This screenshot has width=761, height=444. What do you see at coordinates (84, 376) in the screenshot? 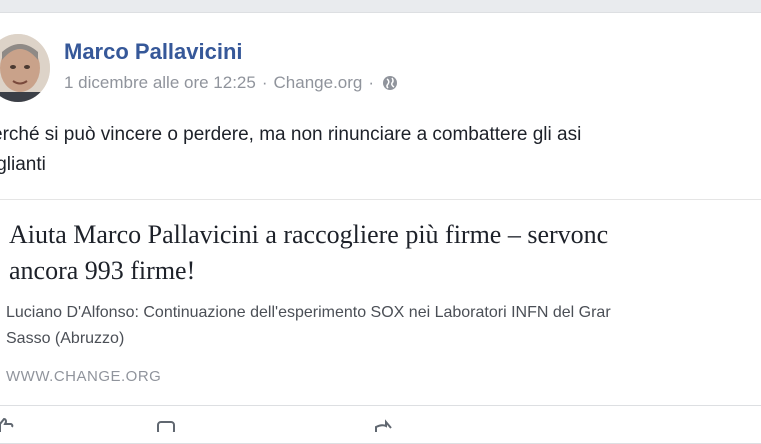
I see `link-preview-domain: WWW.CHANGE.ORG` at bounding box center [84, 376].